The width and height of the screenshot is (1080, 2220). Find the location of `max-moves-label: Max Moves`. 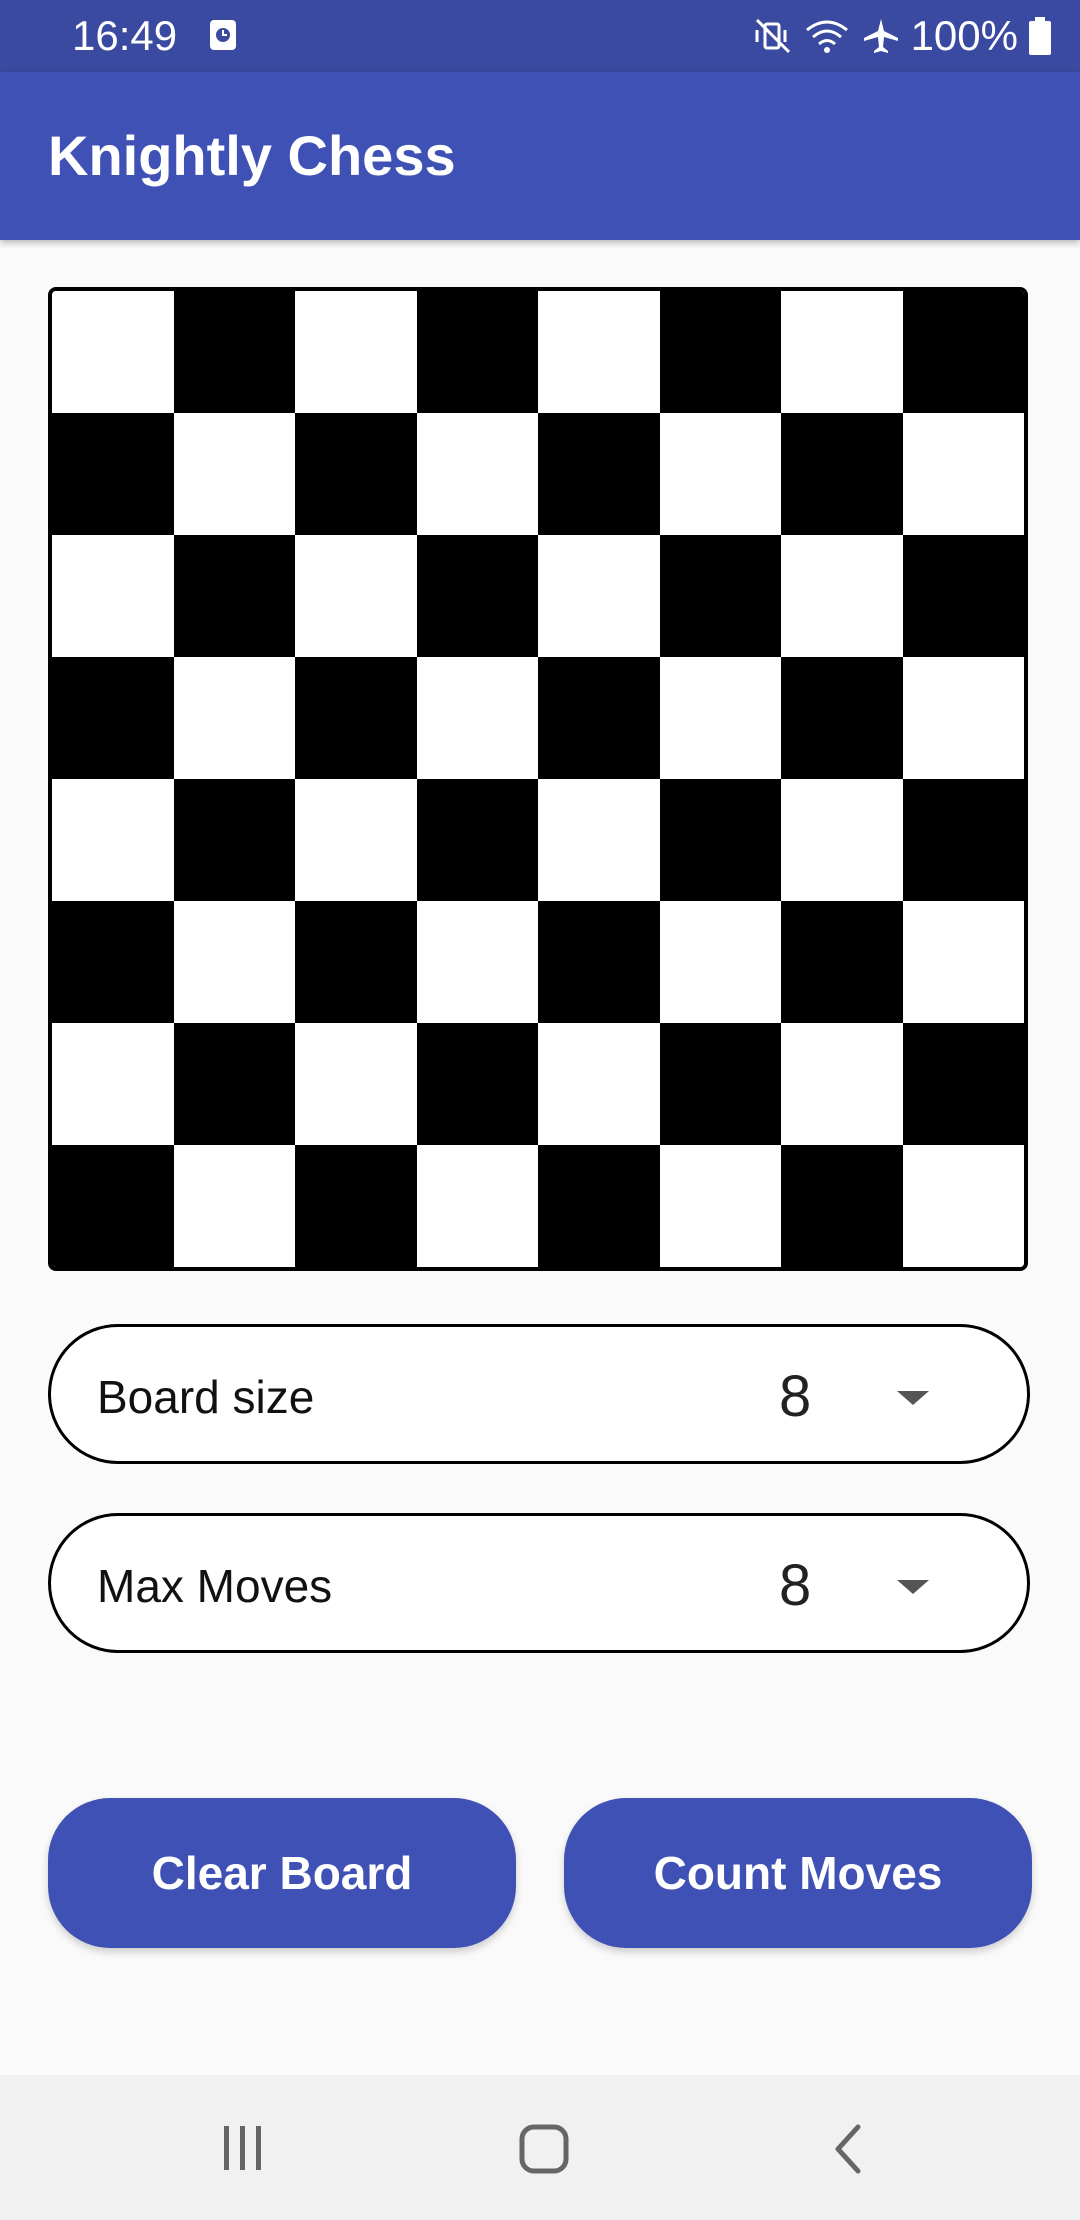

max-moves-label: Max Moves is located at coordinates (215, 1586).